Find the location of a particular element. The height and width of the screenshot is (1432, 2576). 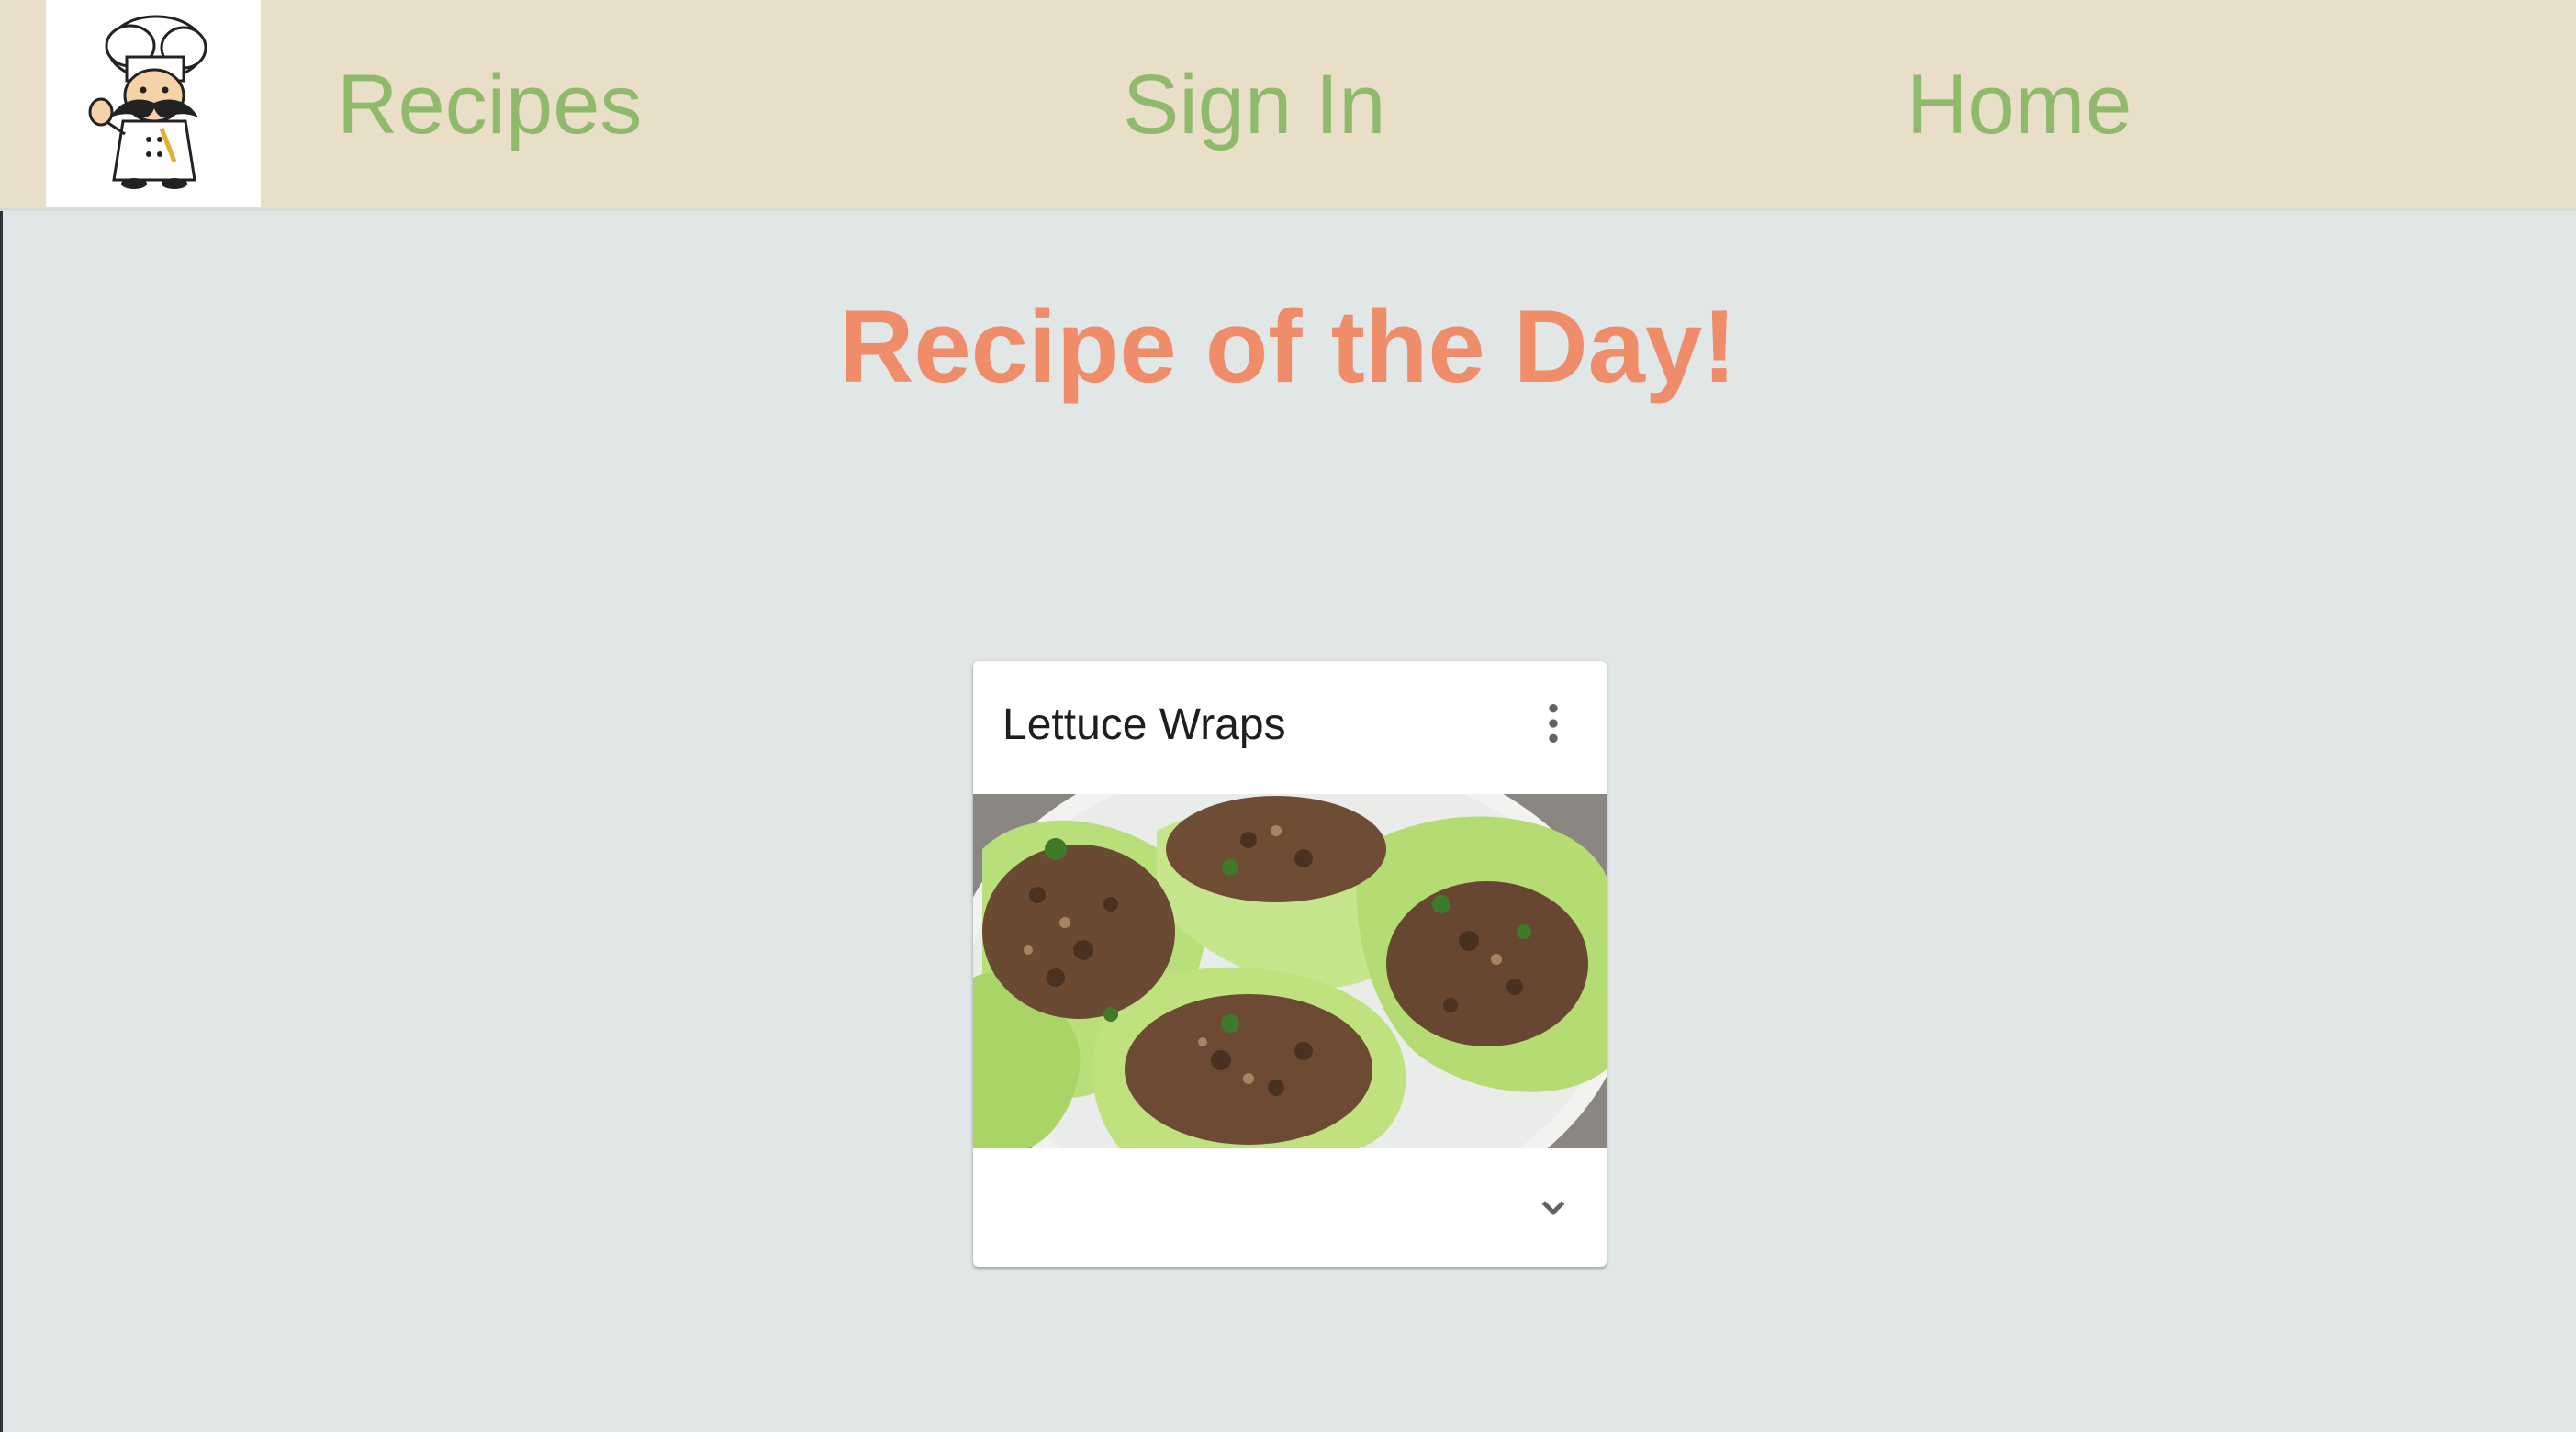

nav-sign-in-link: Sign In is located at coordinates (1254, 104).